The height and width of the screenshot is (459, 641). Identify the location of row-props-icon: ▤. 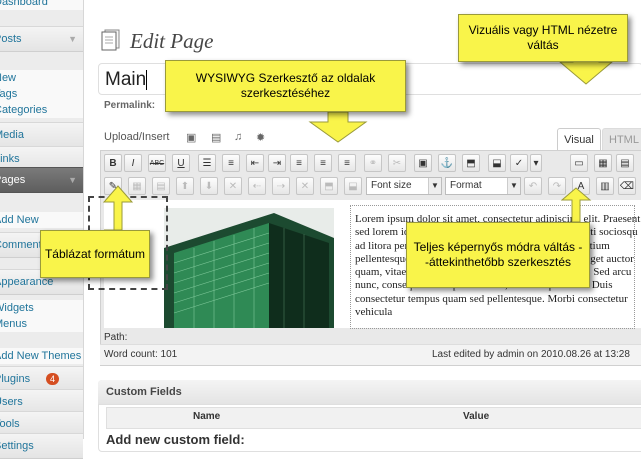
(161, 186).